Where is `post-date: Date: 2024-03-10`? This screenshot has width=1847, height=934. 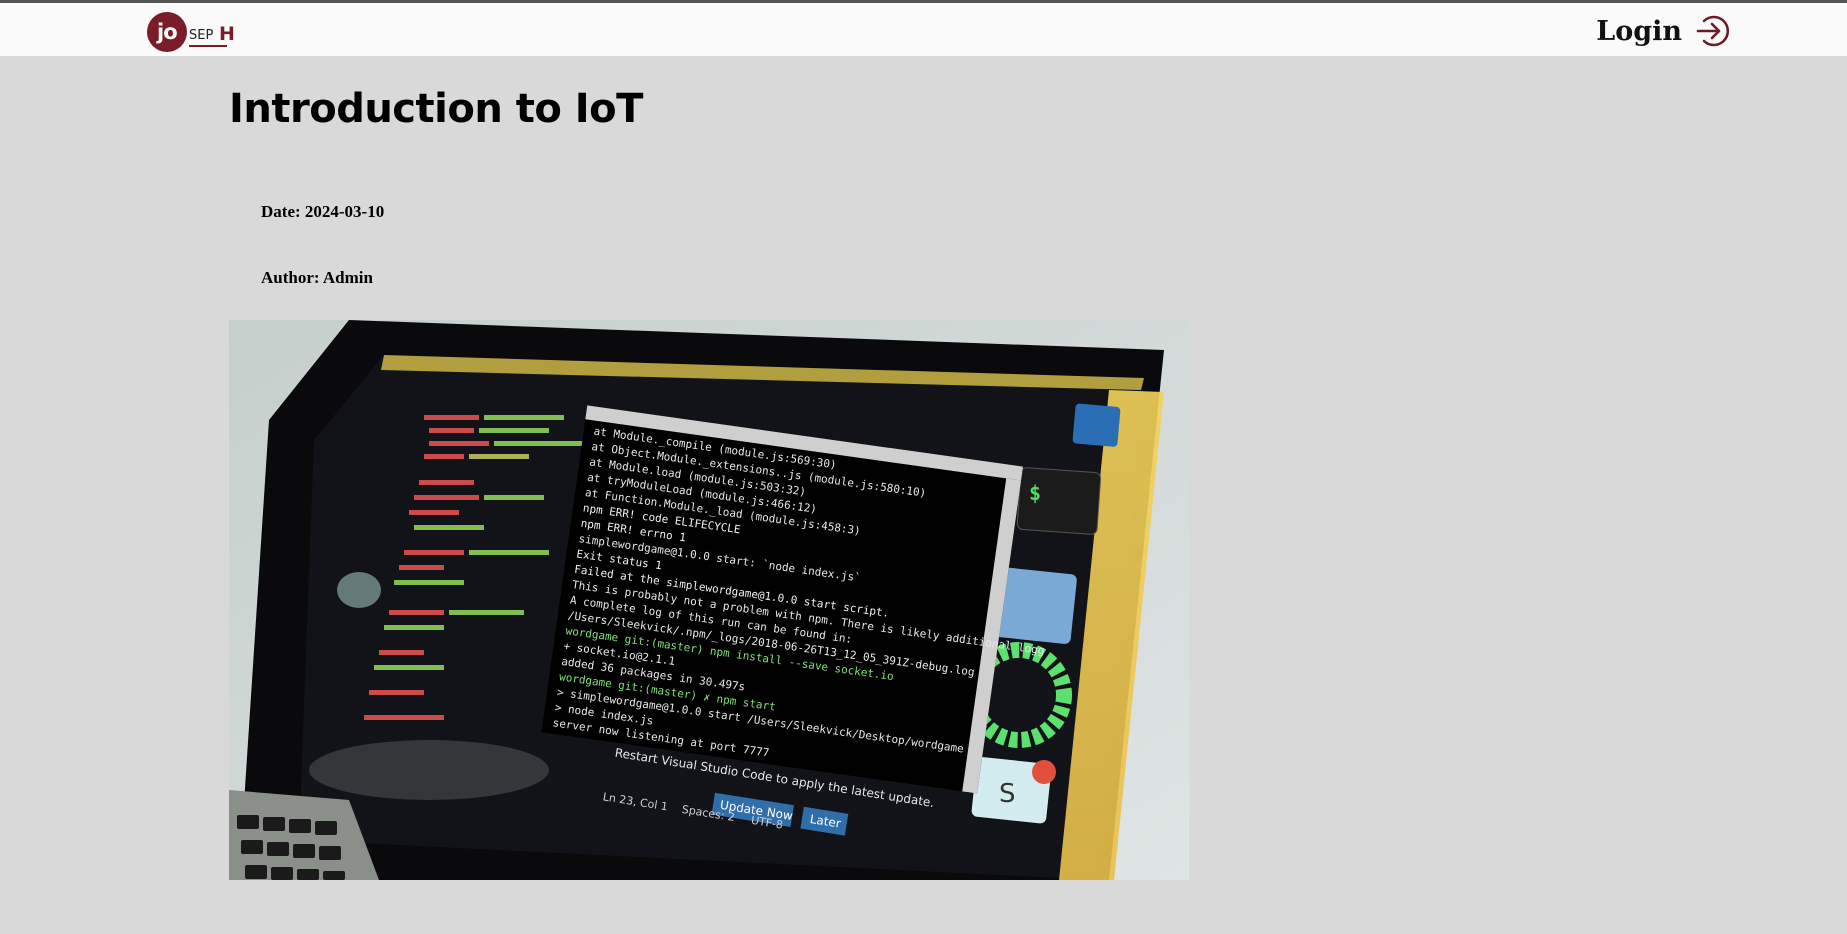 post-date: Date: 2024-03-10 is located at coordinates (323, 211).